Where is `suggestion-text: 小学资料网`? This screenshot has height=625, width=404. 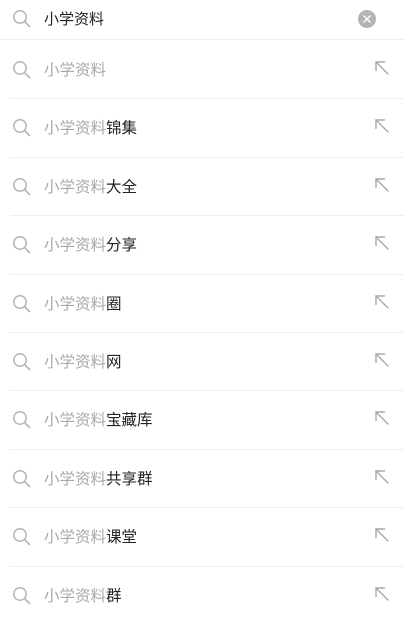 suggestion-text: 小学资料网 is located at coordinates (83, 362).